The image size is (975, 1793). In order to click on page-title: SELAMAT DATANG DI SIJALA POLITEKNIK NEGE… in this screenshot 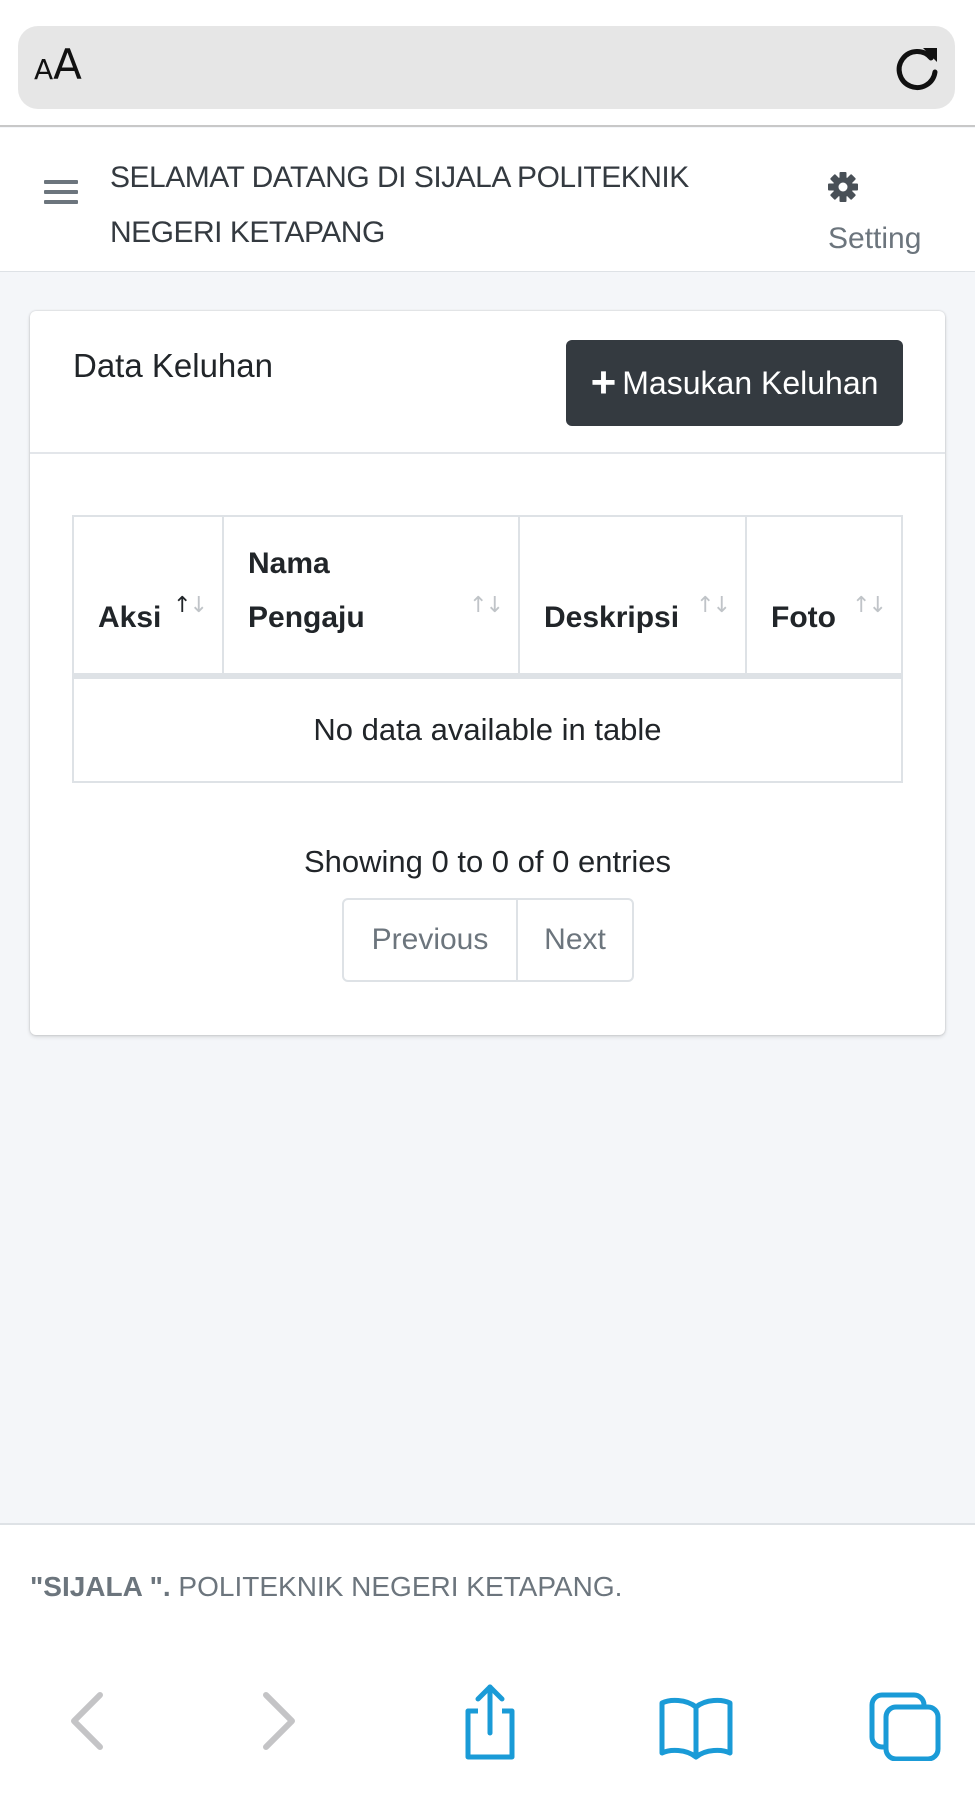, I will do `click(399, 205)`.